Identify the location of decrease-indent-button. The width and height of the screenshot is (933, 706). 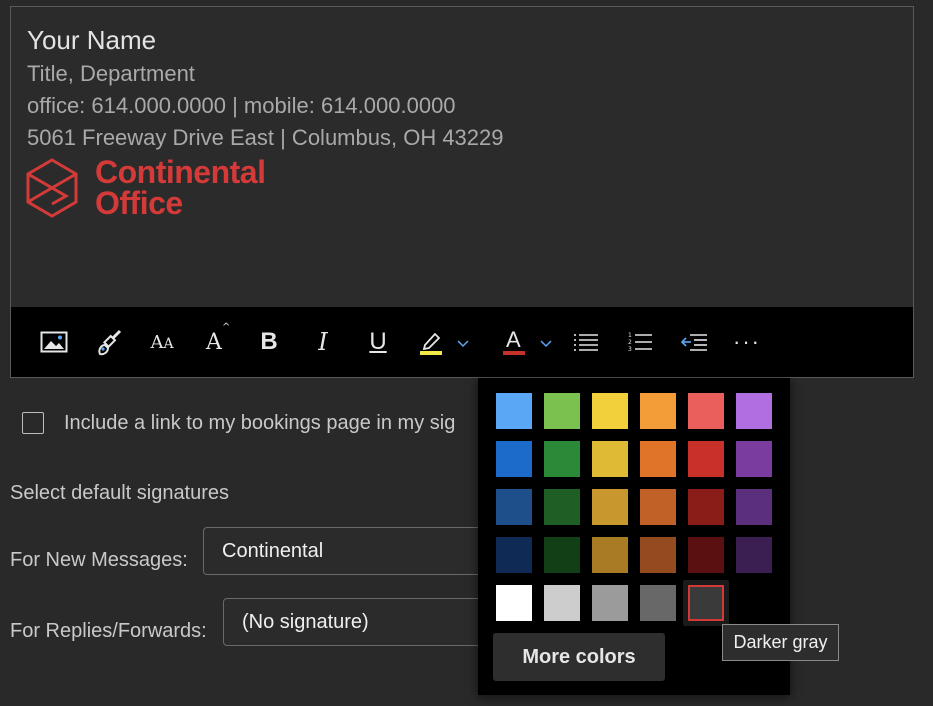
(694, 342).